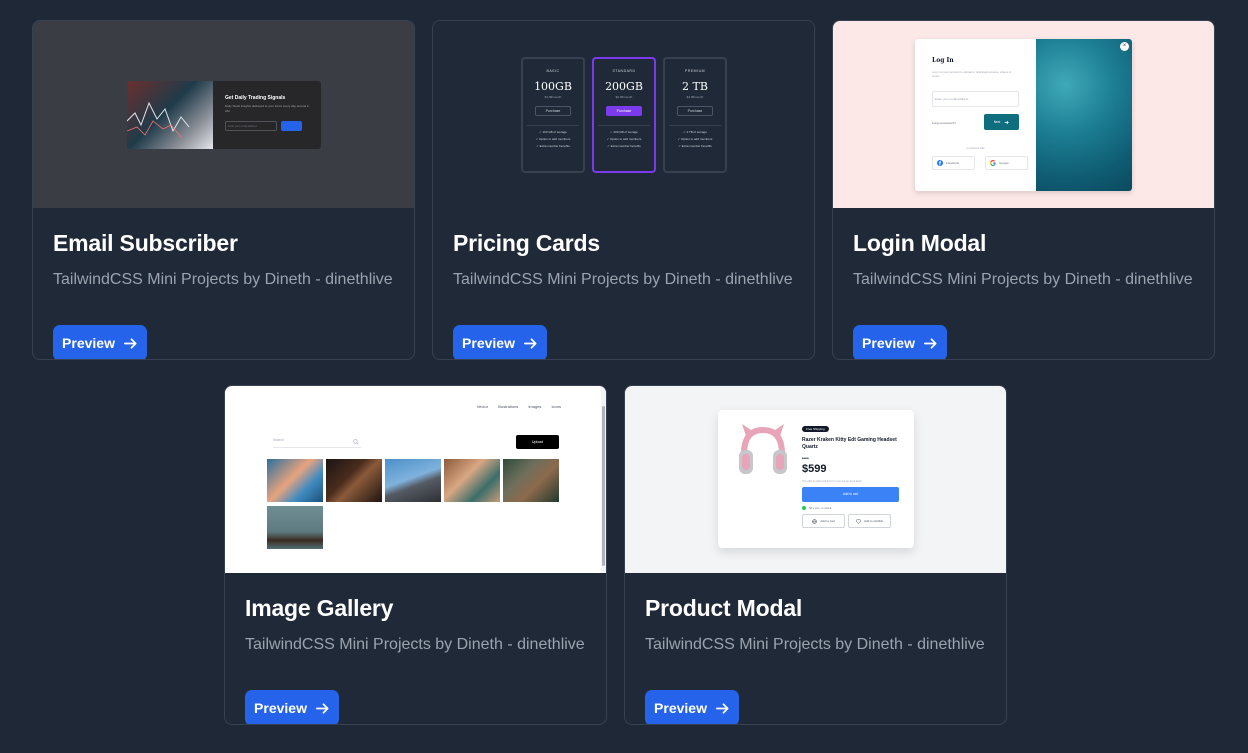 The width and height of the screenshot is (1248, 753). What do you see at coordinates (920, 243) in the screenshot?
I see `card-title: Login Modal` at bounding box center [920, 243].